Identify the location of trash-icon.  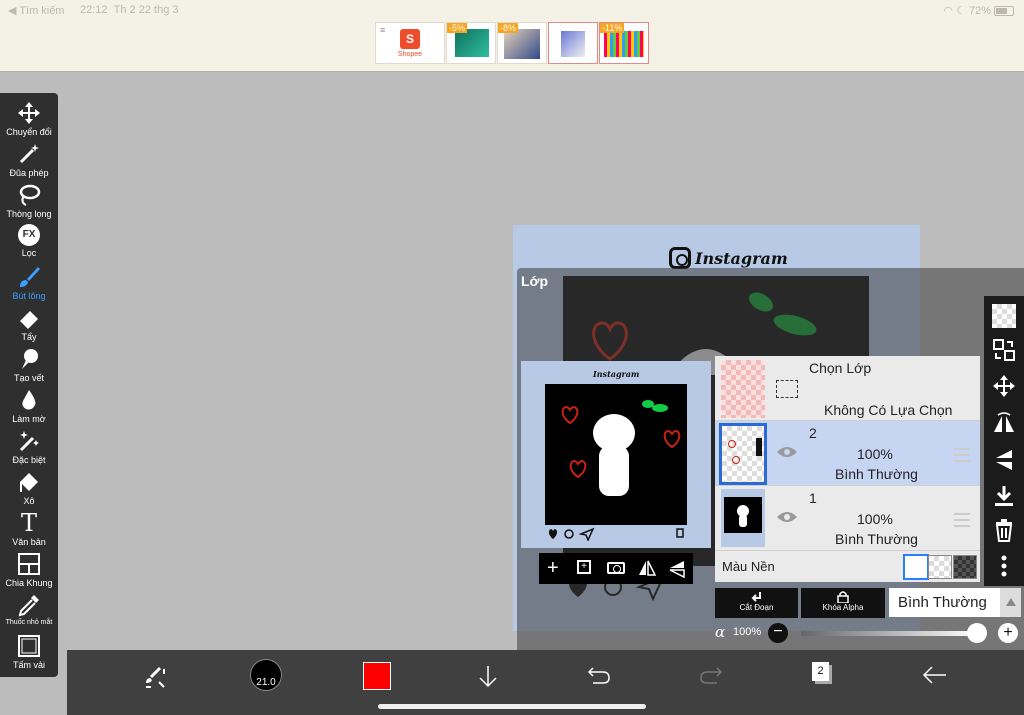
(1004, 530).